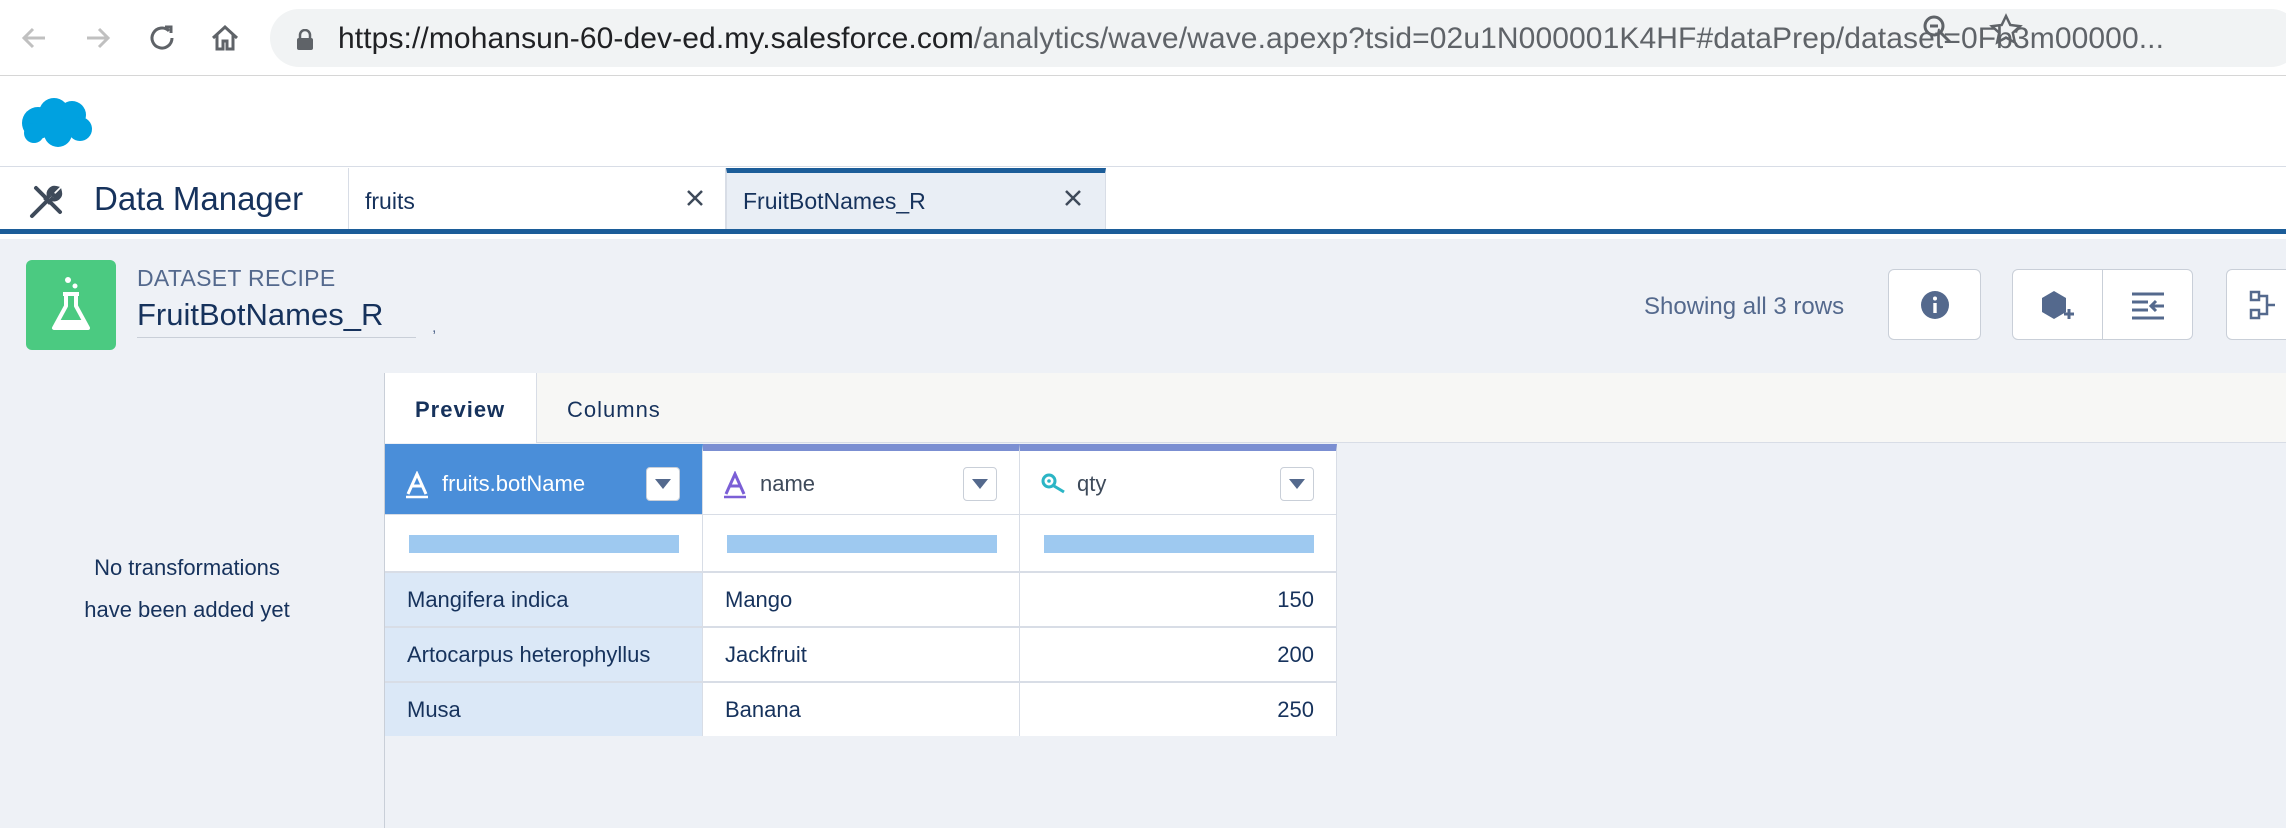 This screenshot has width=2286, height=828. Describe the element at coordinates (187, 567) in the screenshot. I see `note-line-1: No transformations` at that location.